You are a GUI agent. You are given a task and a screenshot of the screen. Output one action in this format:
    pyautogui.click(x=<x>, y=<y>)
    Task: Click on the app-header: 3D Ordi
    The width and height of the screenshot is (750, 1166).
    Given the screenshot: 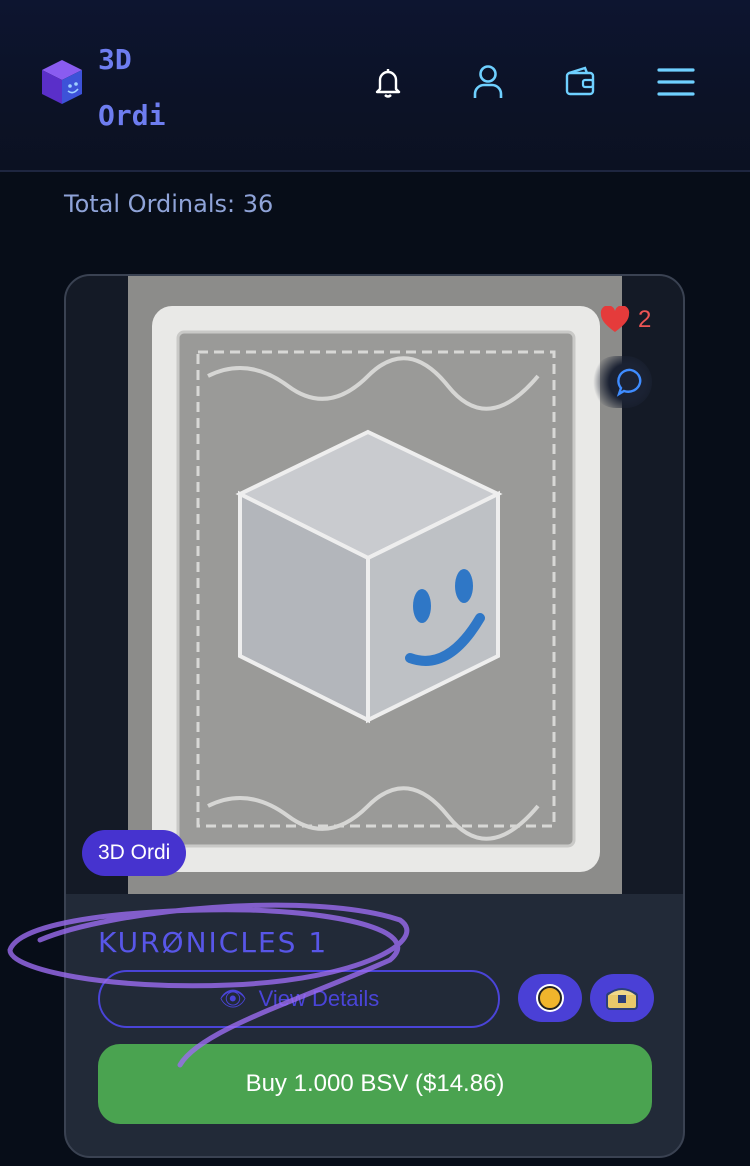 What is the action you would take?
    pyautogui.click(x=375, y=86)
    